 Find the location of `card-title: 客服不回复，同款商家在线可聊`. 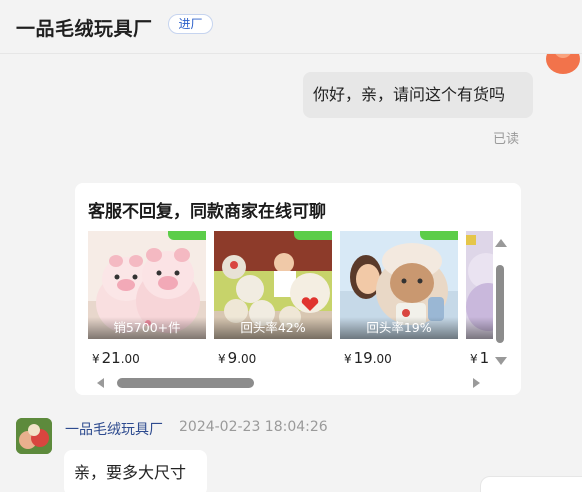

card-title: 客服不回复，同款商家在线可聊 is located at coordinates (207, 212).